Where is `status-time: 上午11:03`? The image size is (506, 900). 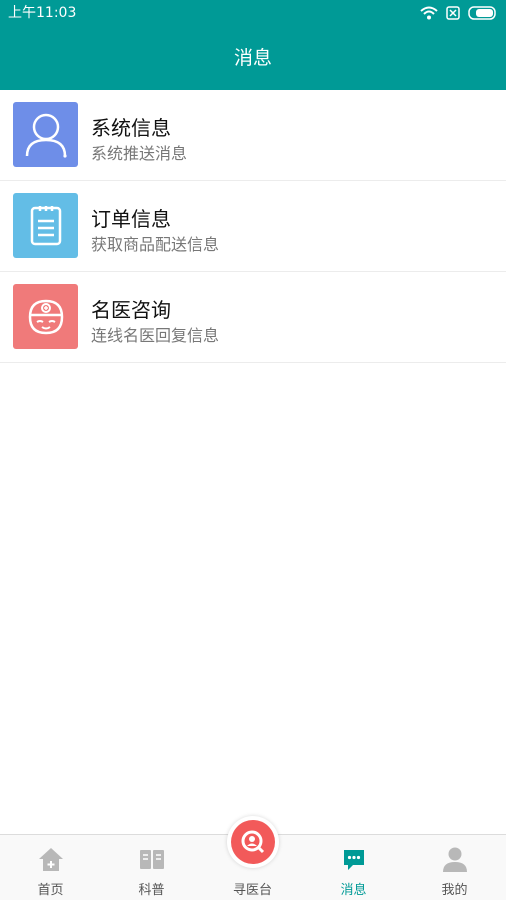
status-time: 上午11:03 is located at coordinates (42, 13).